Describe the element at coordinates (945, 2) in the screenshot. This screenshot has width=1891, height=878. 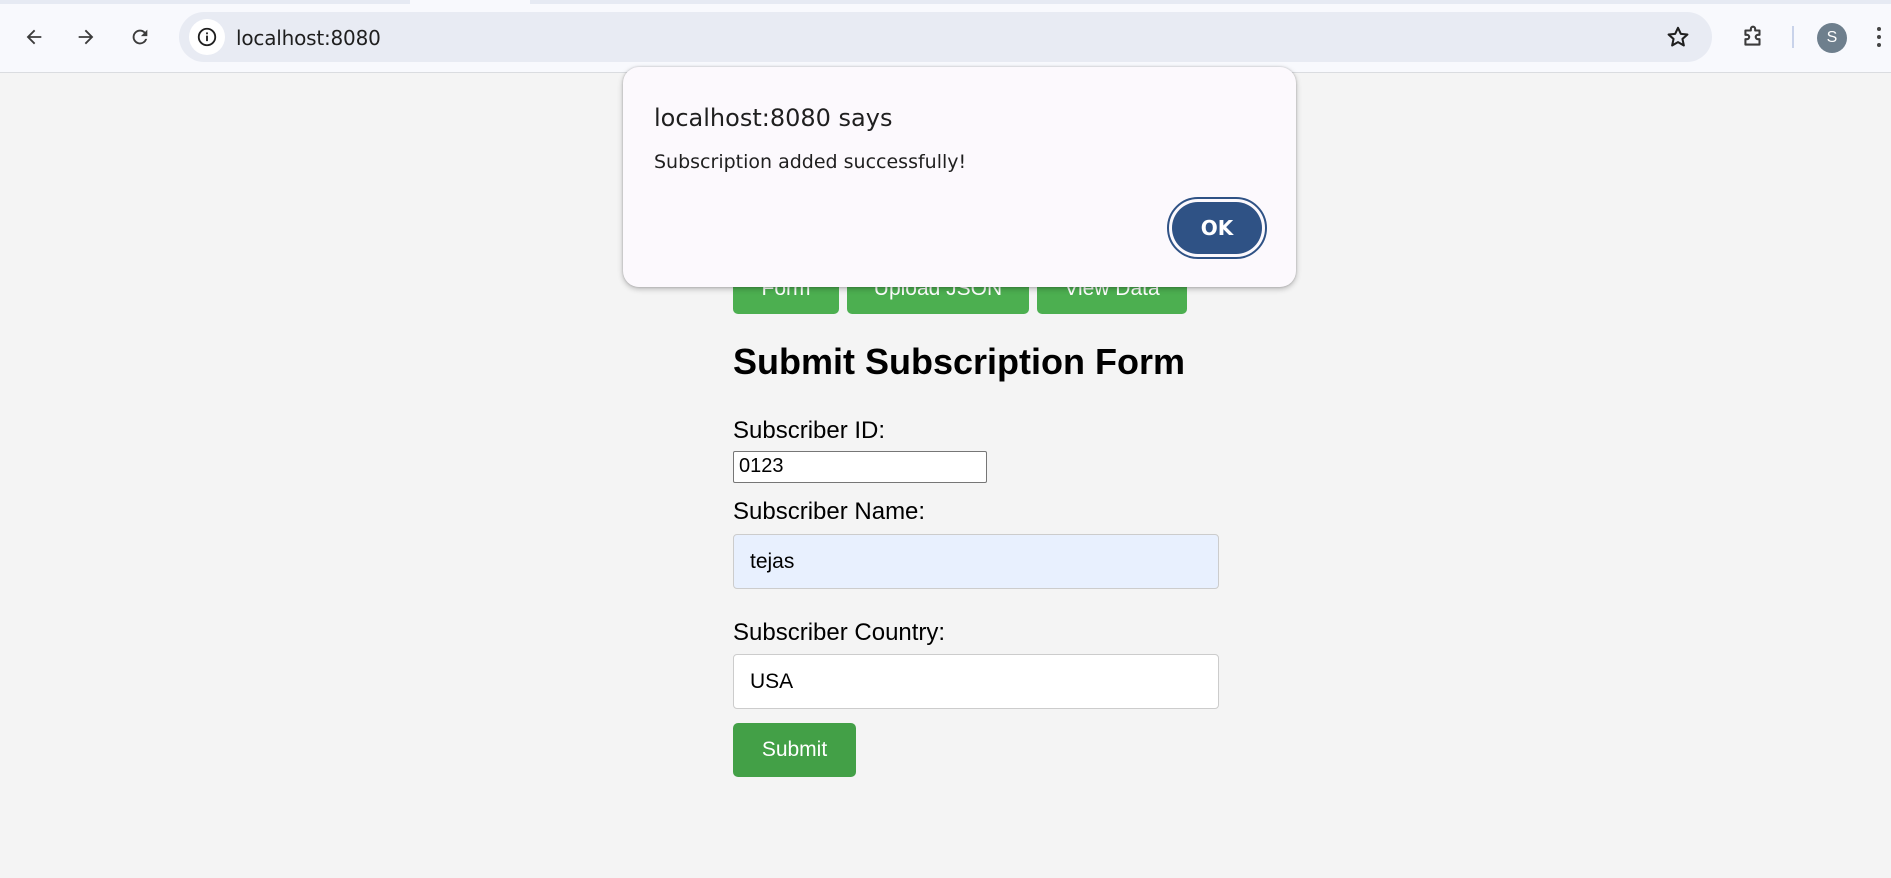
I see `tab-strip` at that location.